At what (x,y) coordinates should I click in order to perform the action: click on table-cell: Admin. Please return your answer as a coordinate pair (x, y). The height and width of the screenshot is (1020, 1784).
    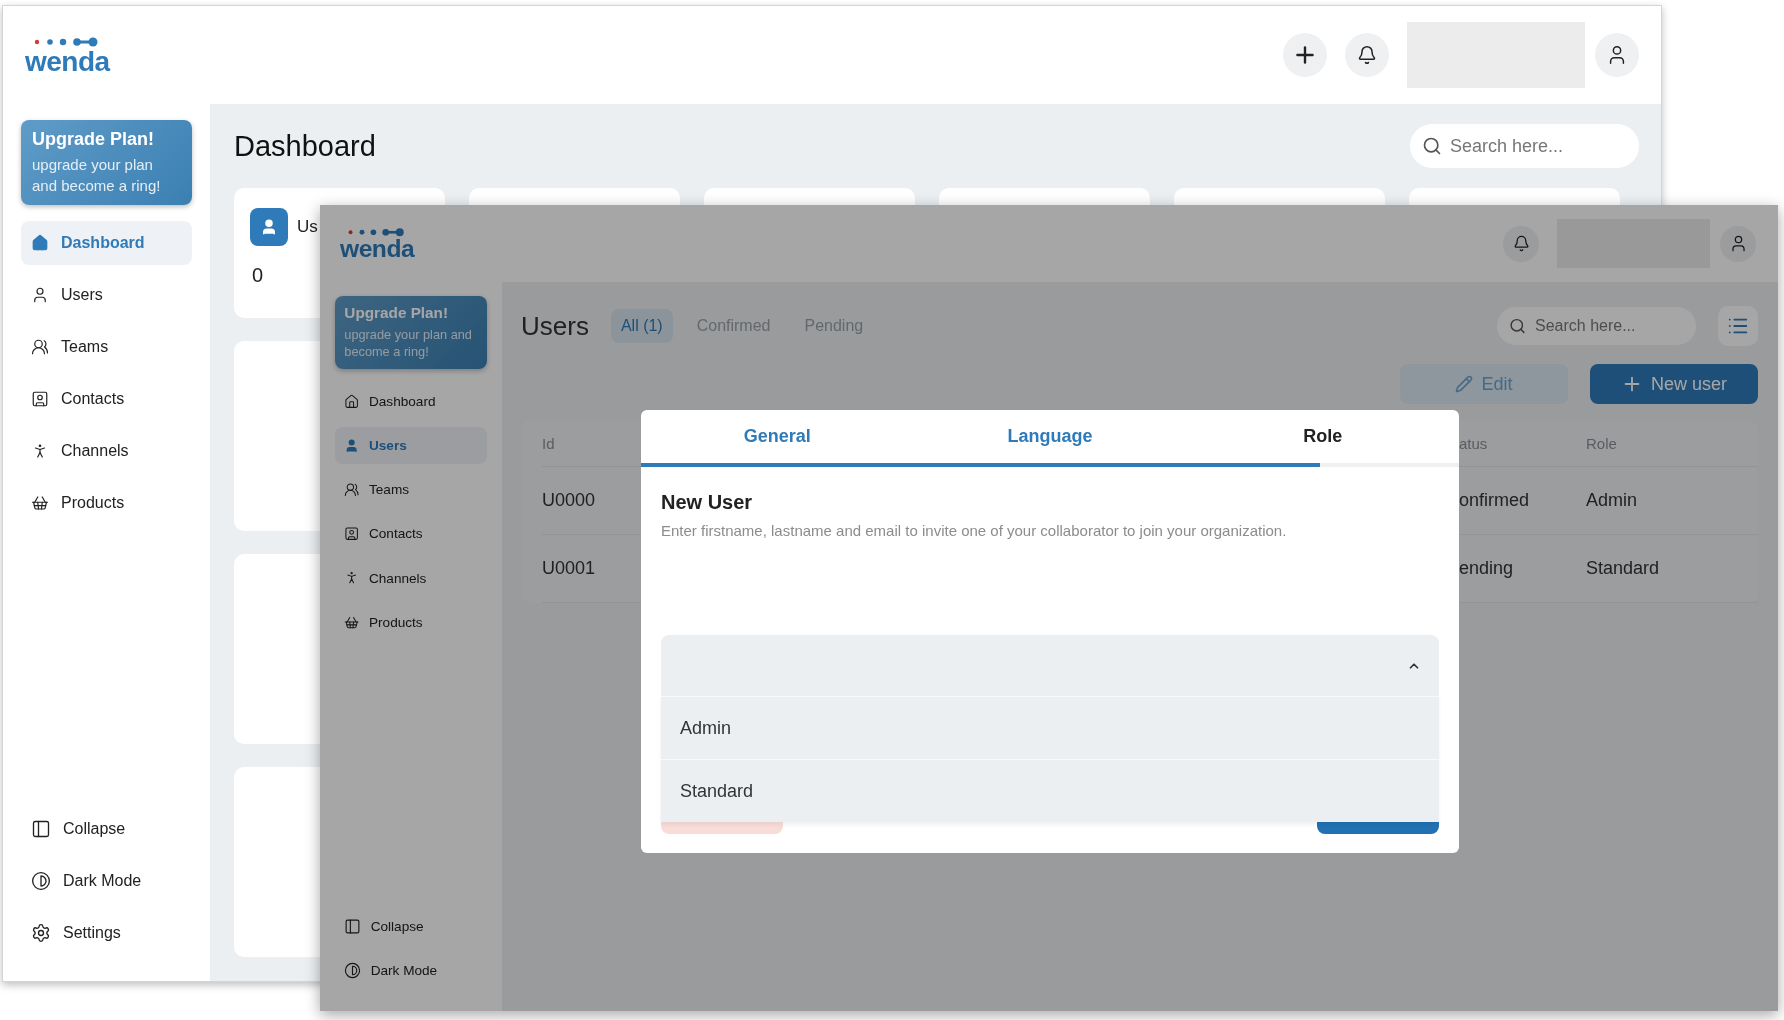
    Looking at the image, I should click on (1612, 500).